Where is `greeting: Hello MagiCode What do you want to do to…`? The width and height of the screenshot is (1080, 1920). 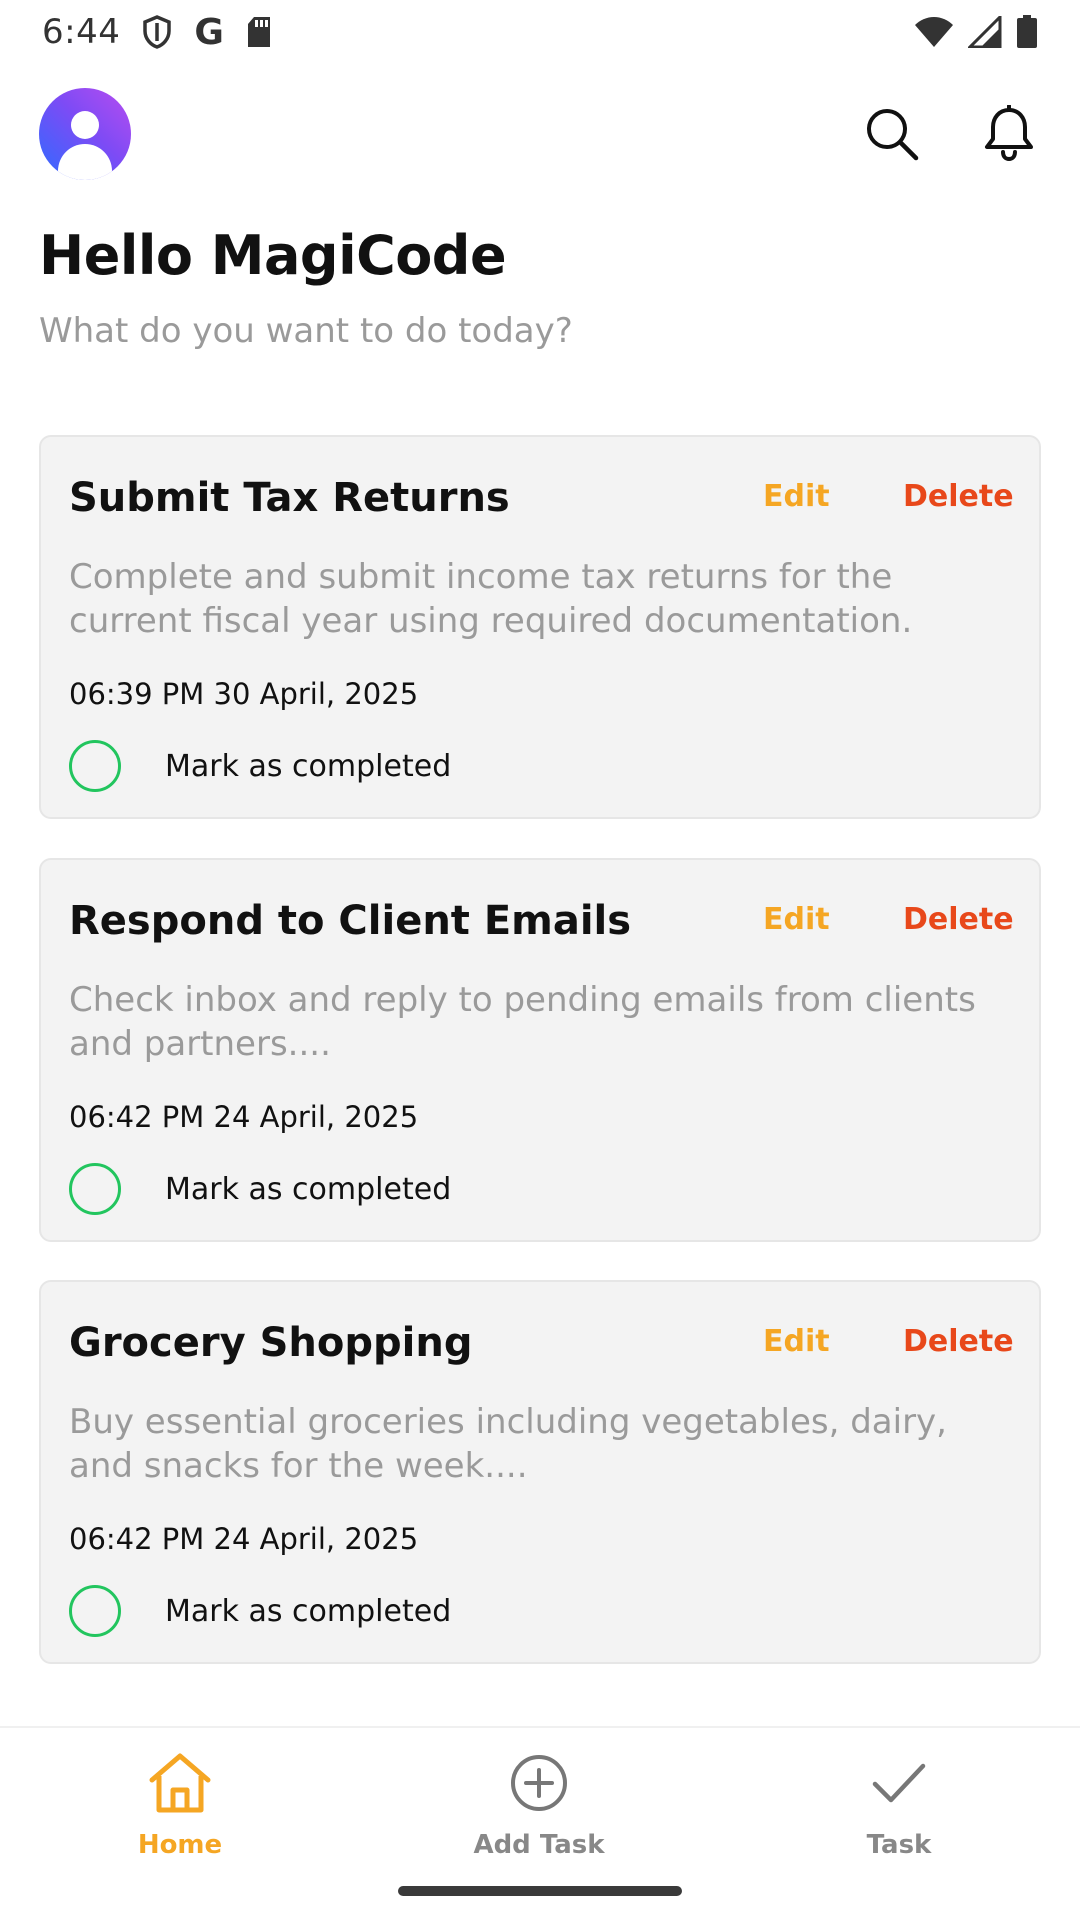 greeting: Hello MagiCode What do you want to do to… is located at coordinates (539, 287).